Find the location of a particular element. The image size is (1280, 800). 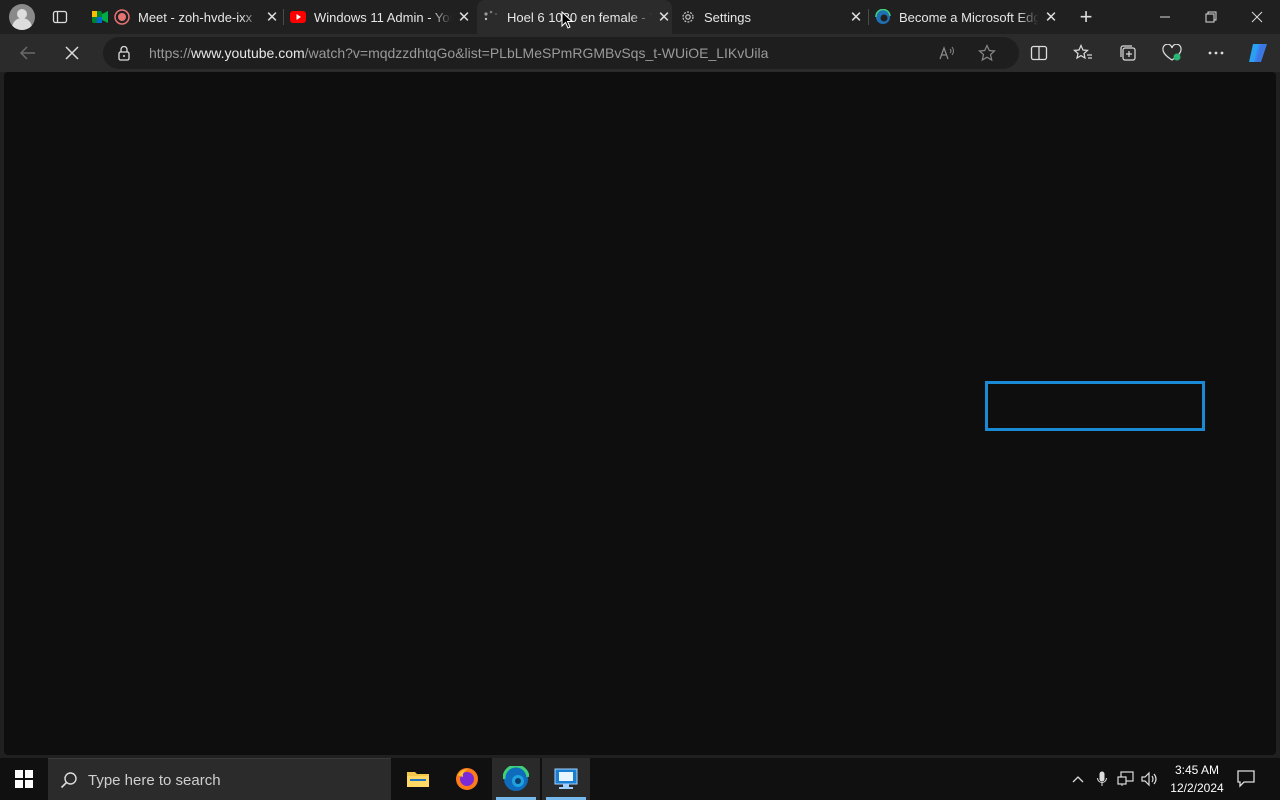

more-options-icon is located at coordinates (1216, 53).